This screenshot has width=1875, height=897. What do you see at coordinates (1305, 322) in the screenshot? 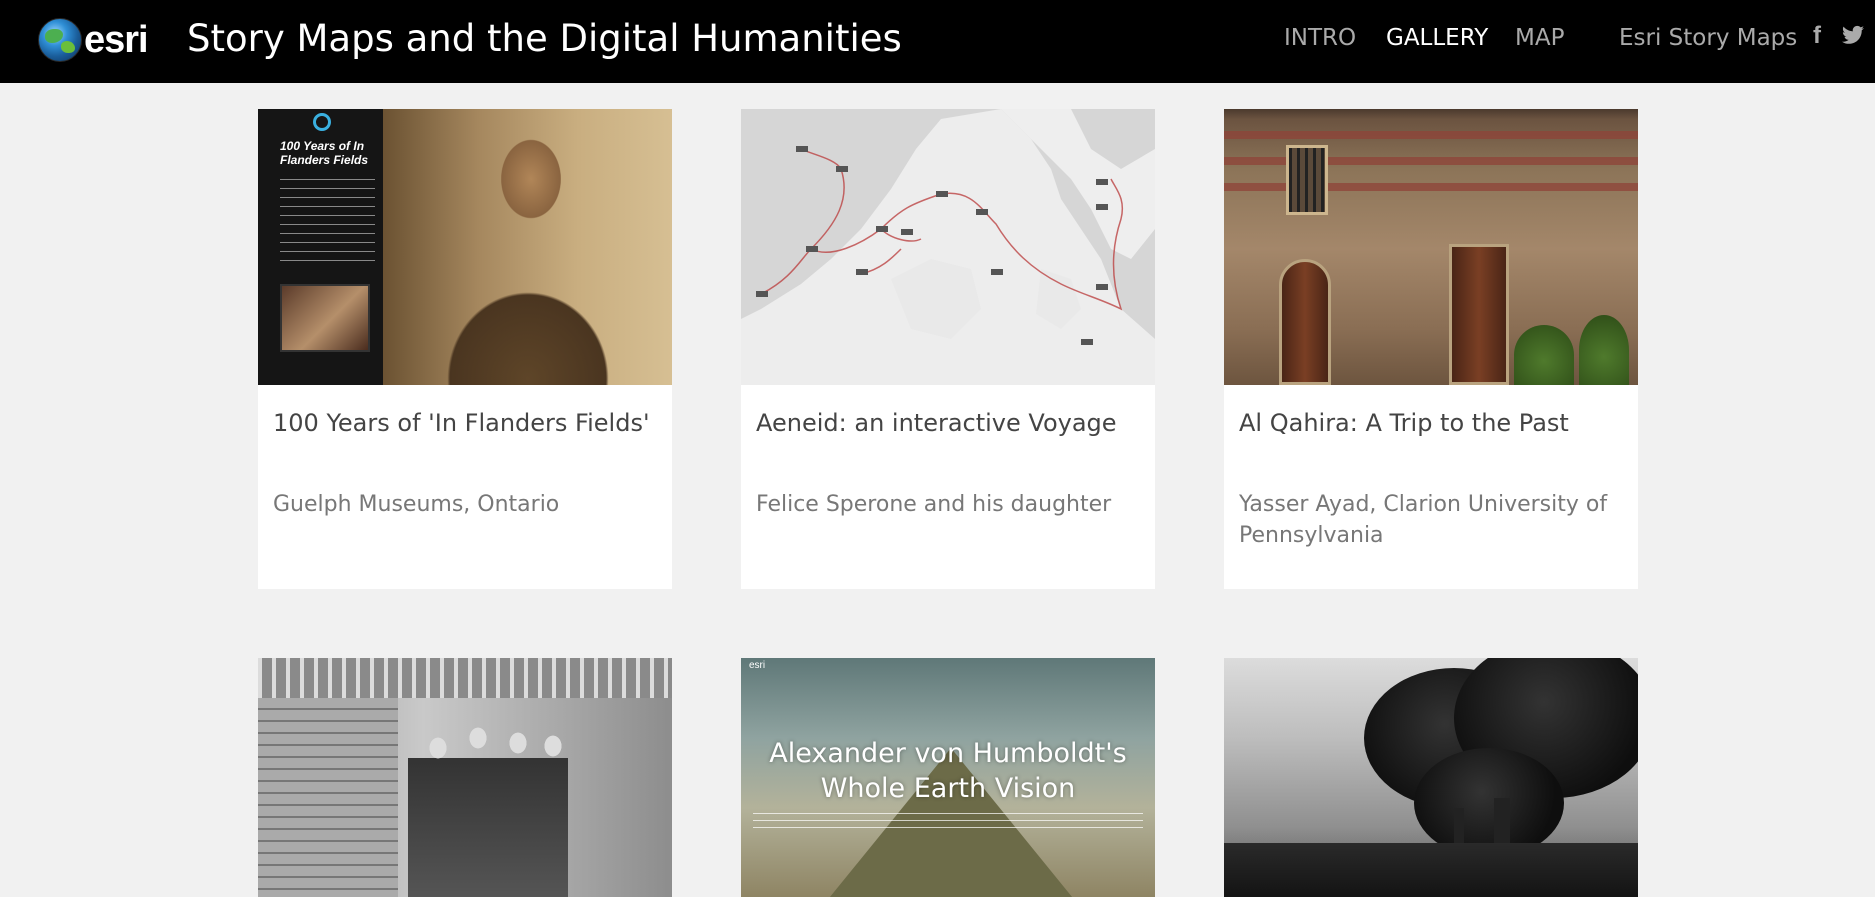
I see `arched-door-image` at bounding box center [1305, 322].